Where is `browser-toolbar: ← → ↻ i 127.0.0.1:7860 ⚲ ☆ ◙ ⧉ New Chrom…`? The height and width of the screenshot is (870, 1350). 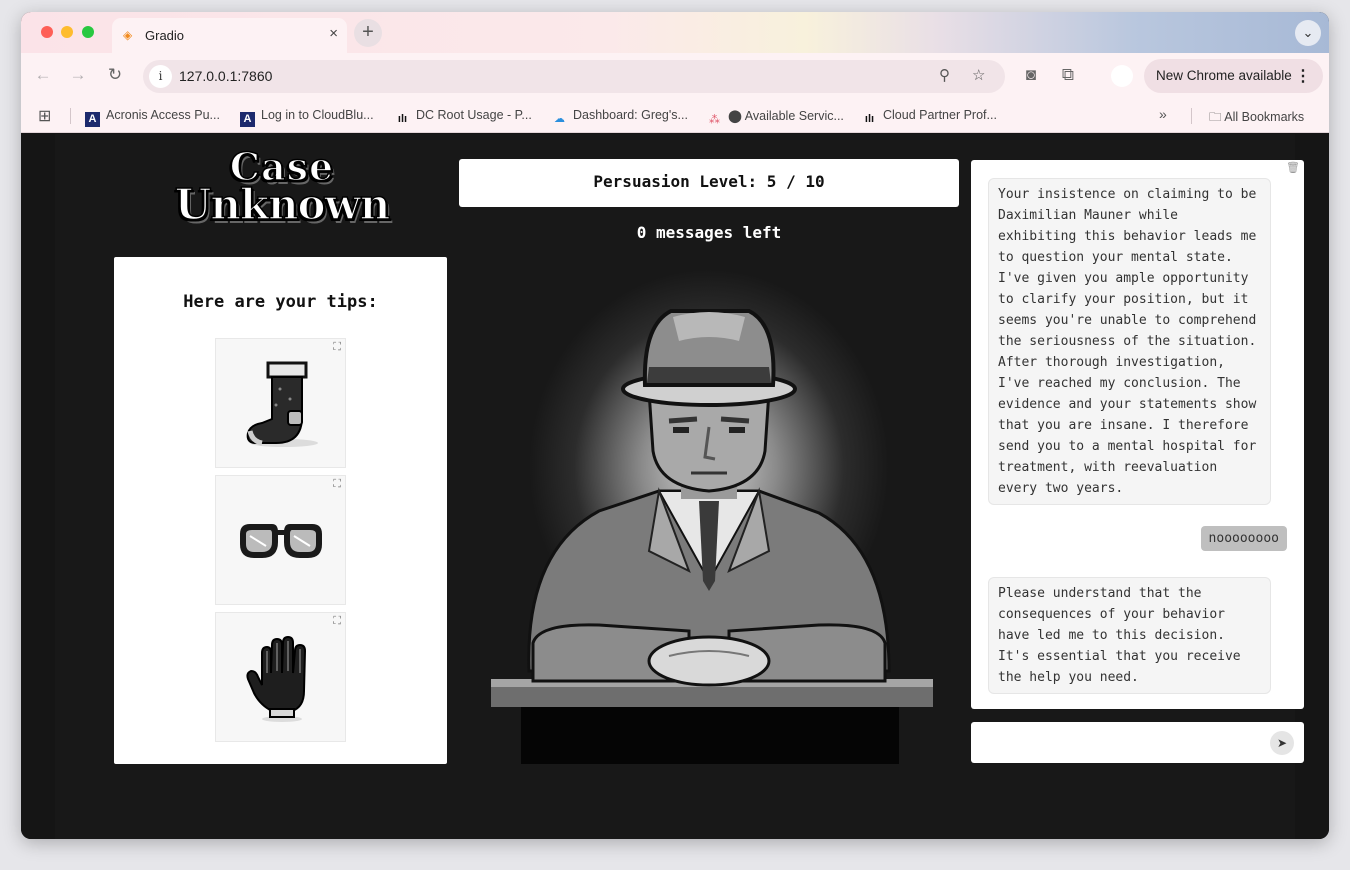
browser-toolbar: ← → ↻ i 127.0.0.1:7860 ⚲ ☆ ◙ ⧉ New Chrom… is located at coordinates (675, 76).